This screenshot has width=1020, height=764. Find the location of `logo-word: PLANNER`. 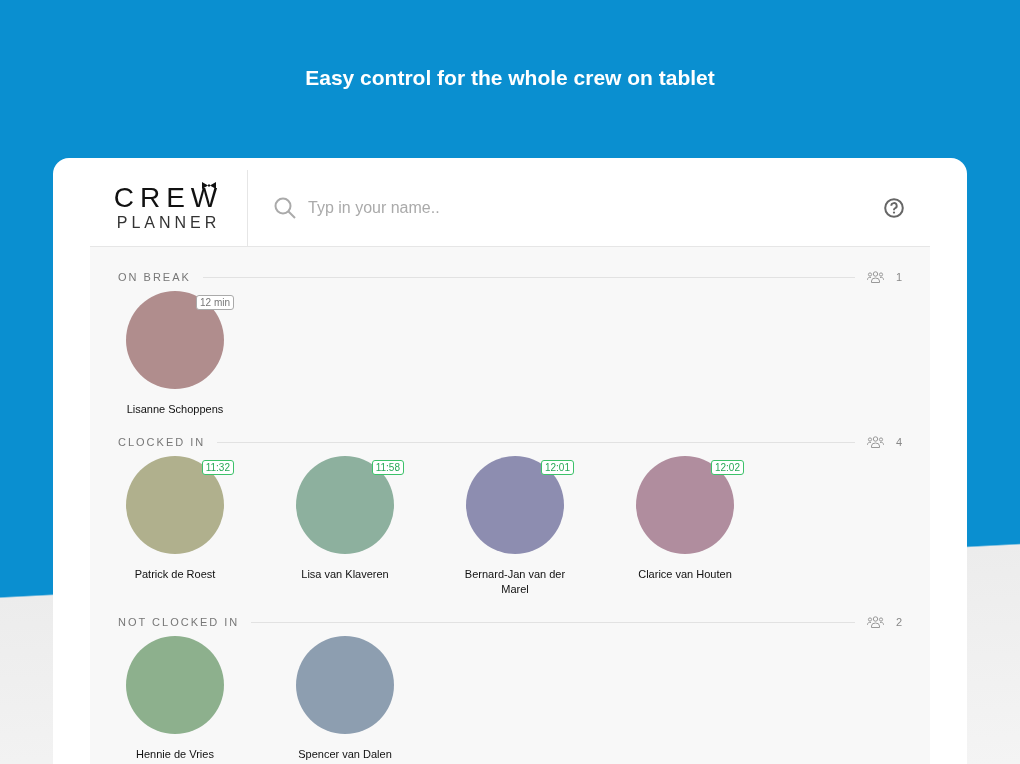

logo-word: PLANNER is located at coordinates (168, 223).